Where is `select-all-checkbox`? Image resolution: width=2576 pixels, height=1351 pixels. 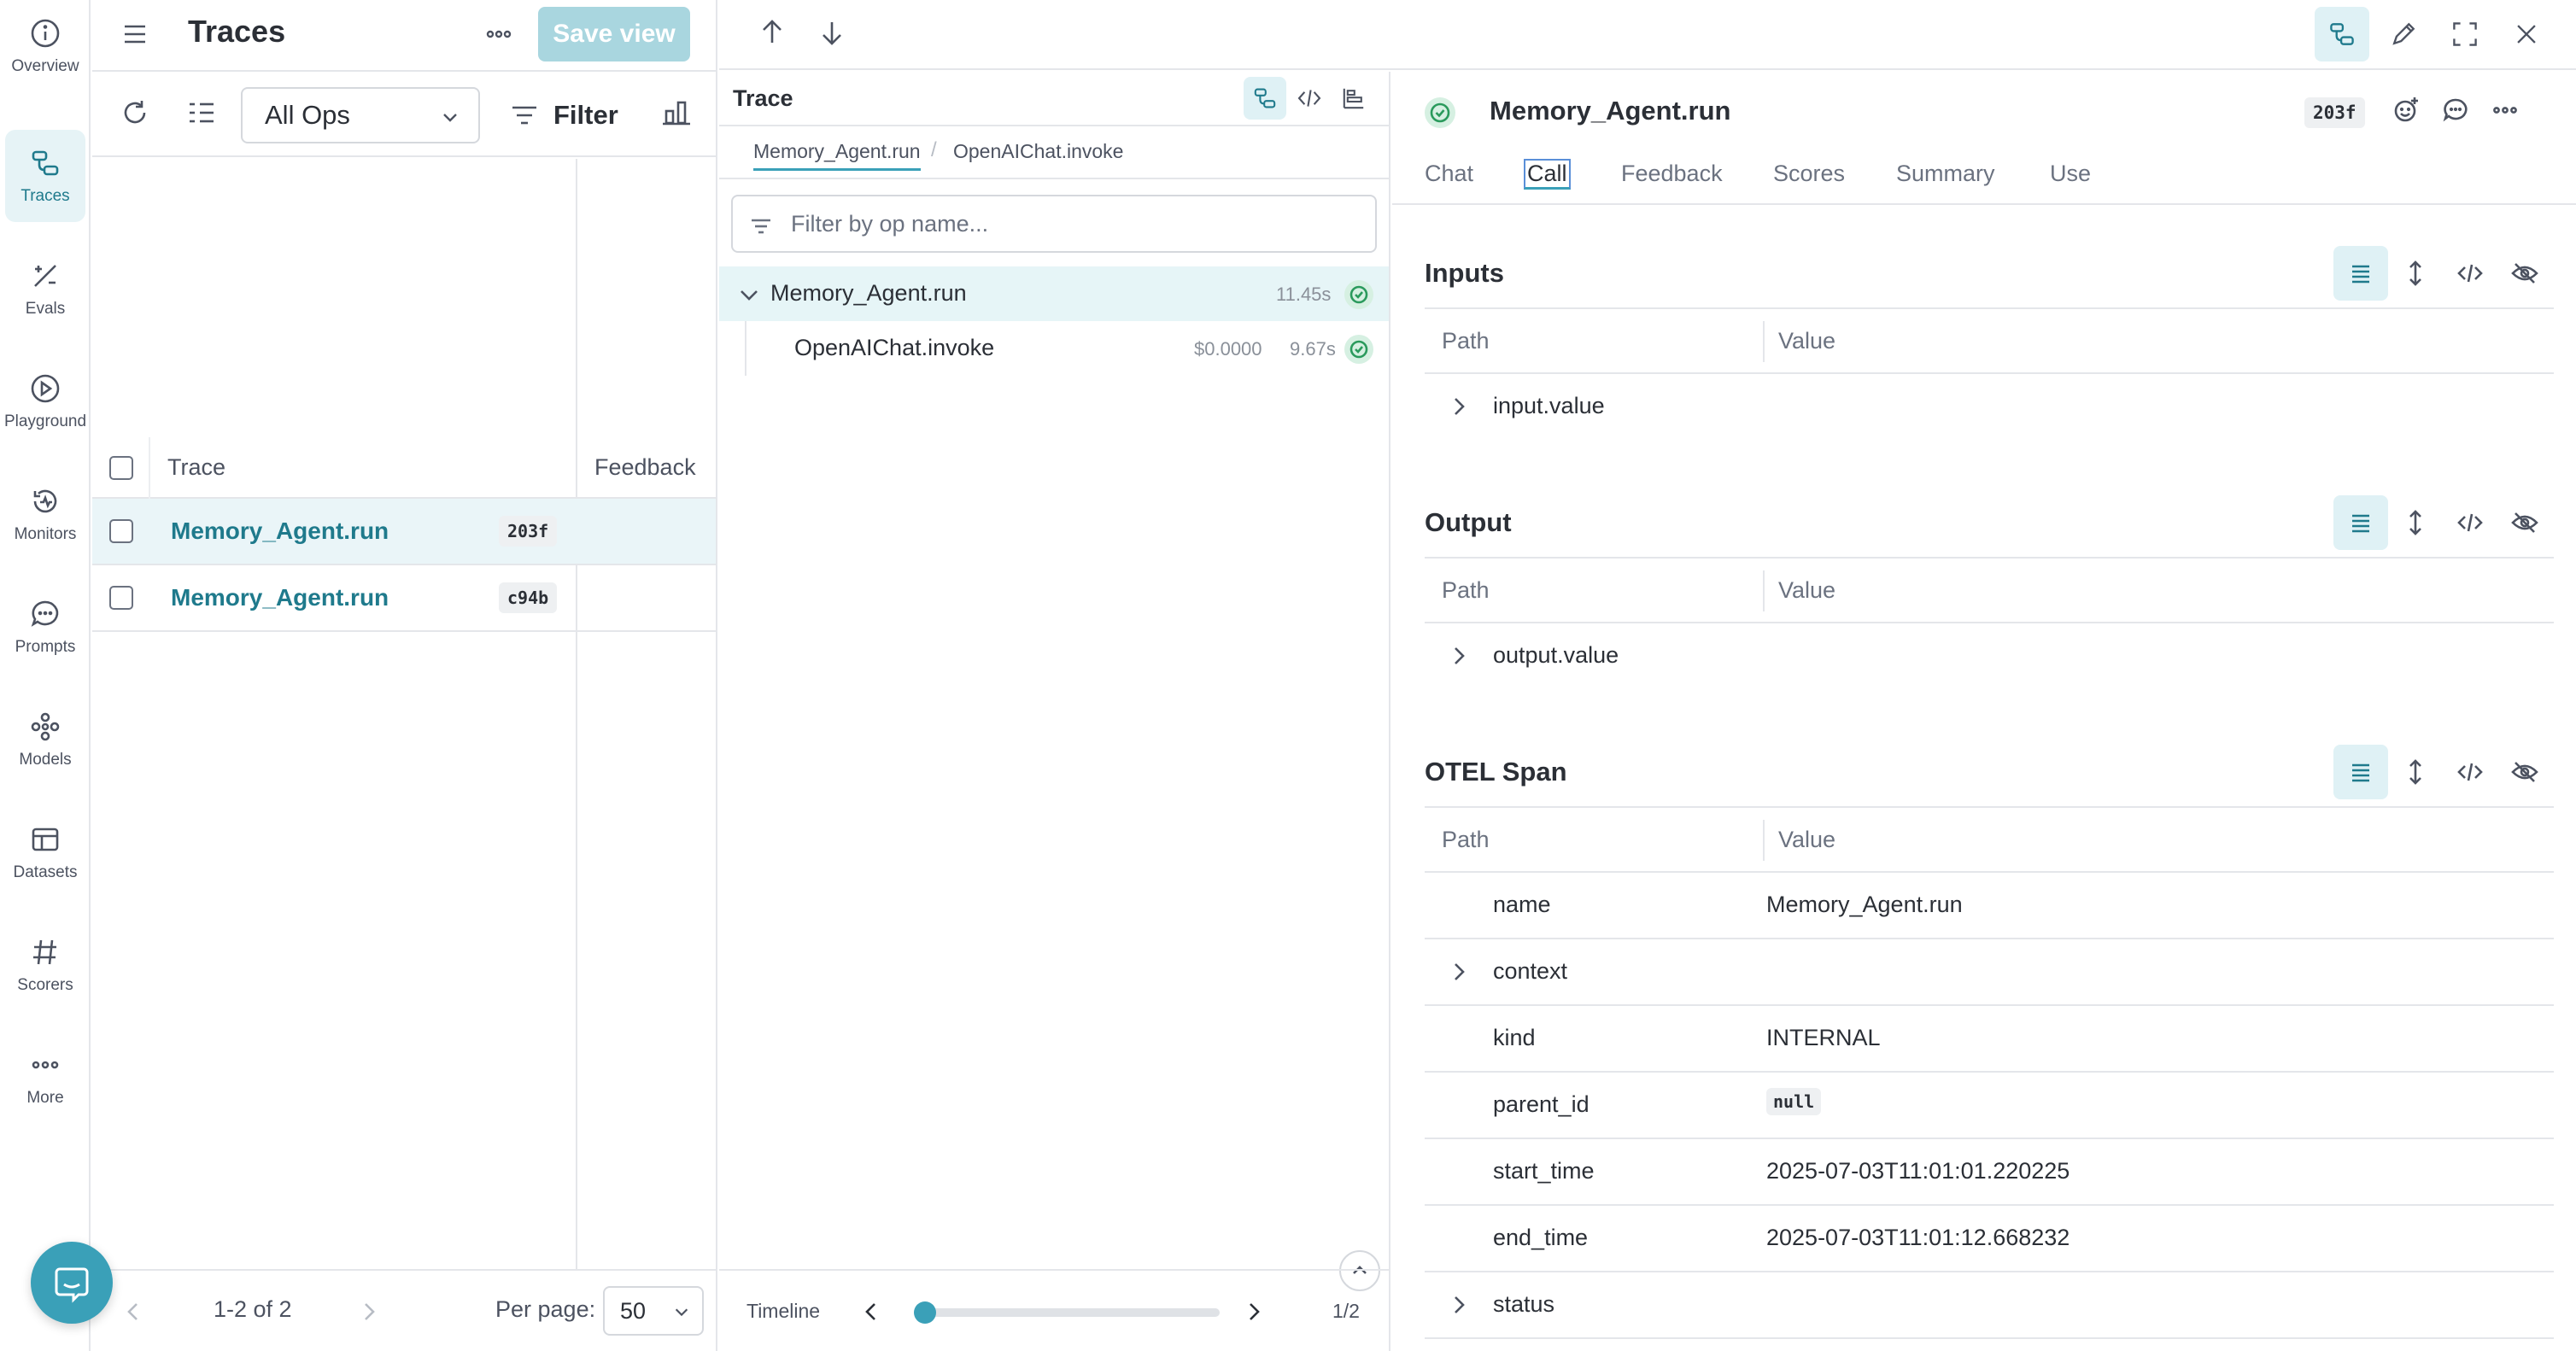 select-all-checkbox is located at coordinates (121, 468).